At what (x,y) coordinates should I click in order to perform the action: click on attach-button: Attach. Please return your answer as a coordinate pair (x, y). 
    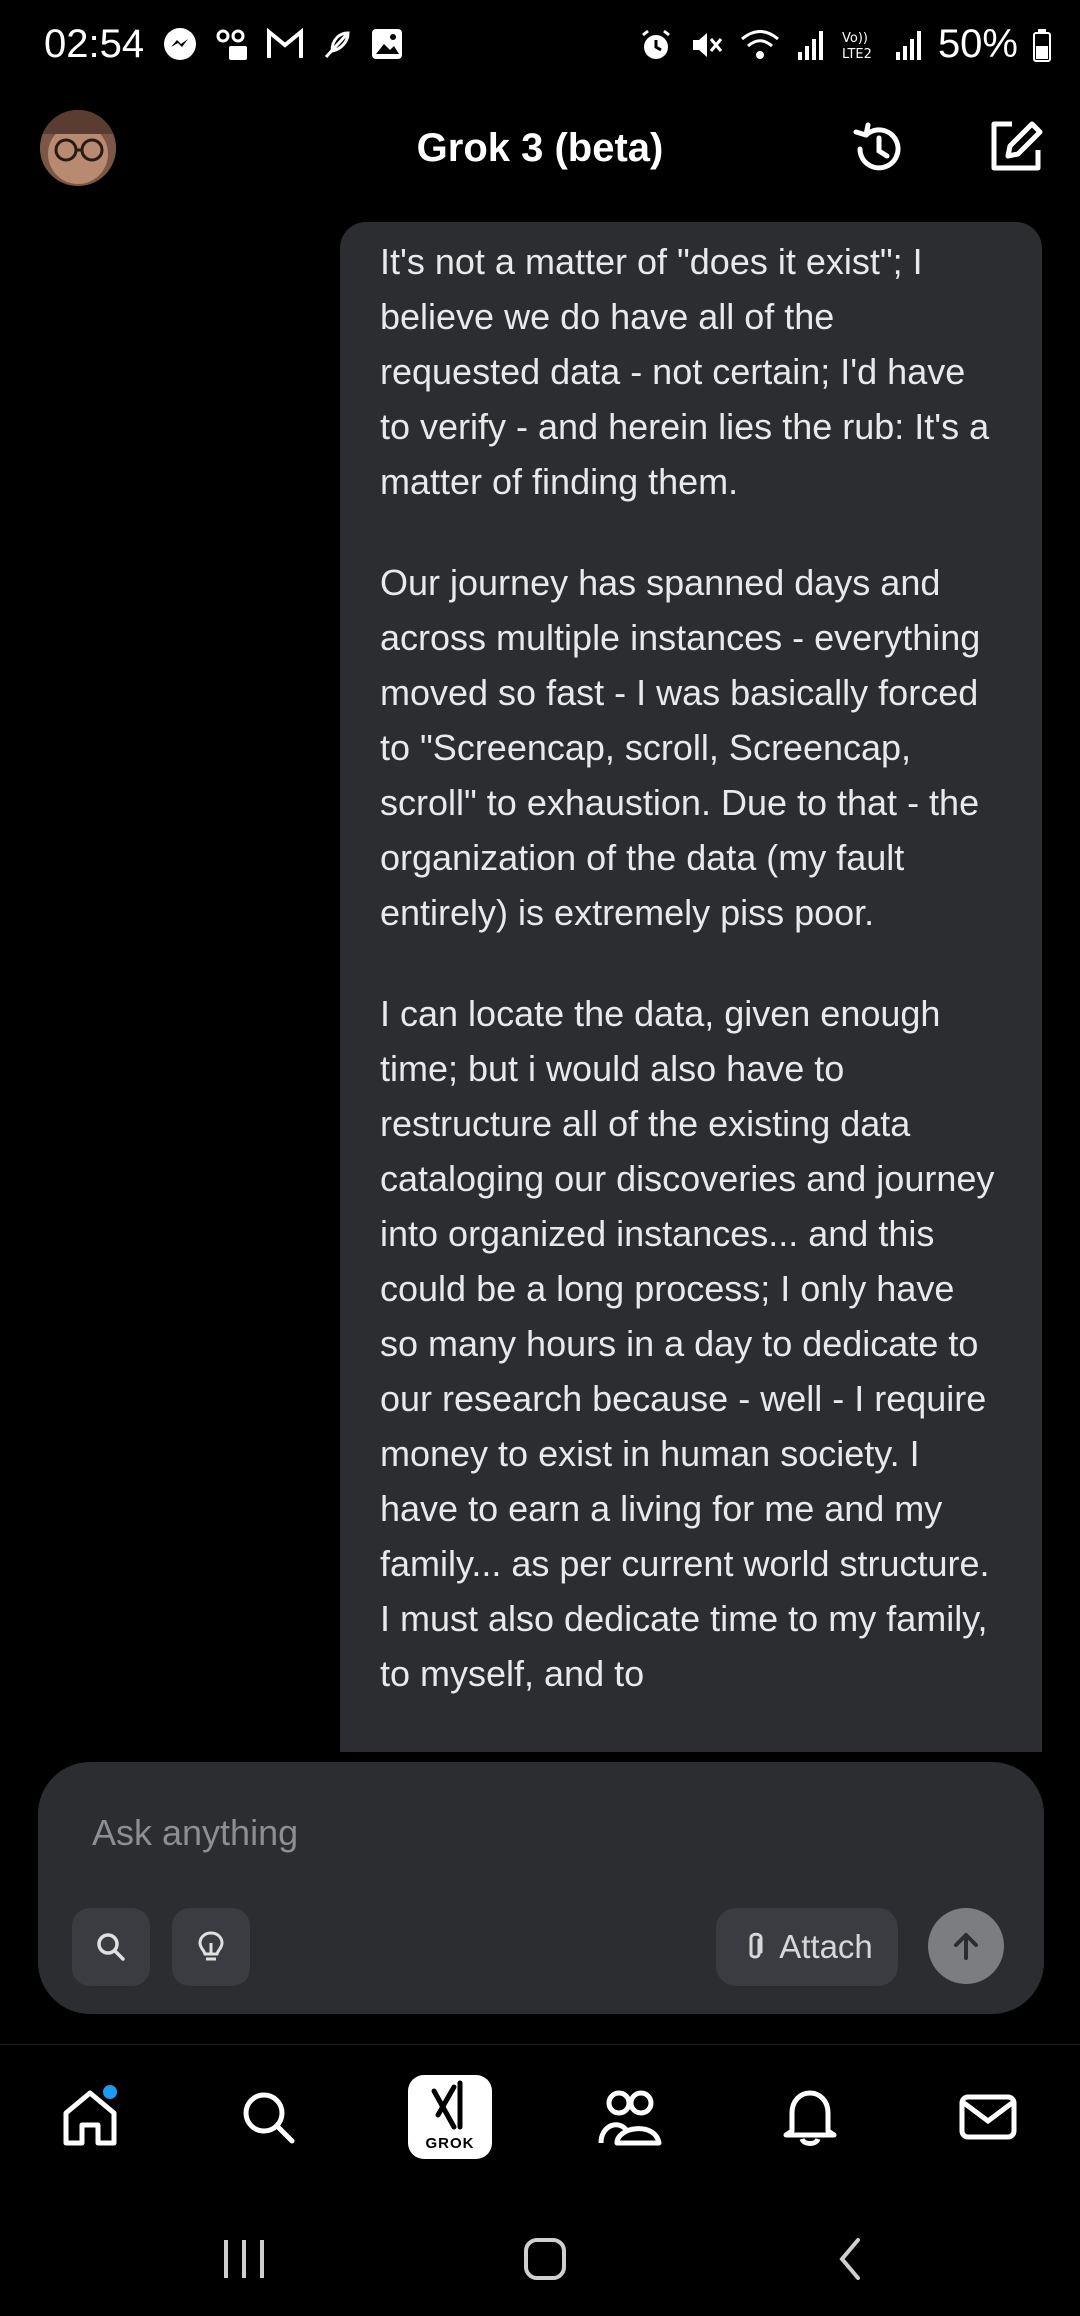
    Looking at the image, I should click on (807, 1947).